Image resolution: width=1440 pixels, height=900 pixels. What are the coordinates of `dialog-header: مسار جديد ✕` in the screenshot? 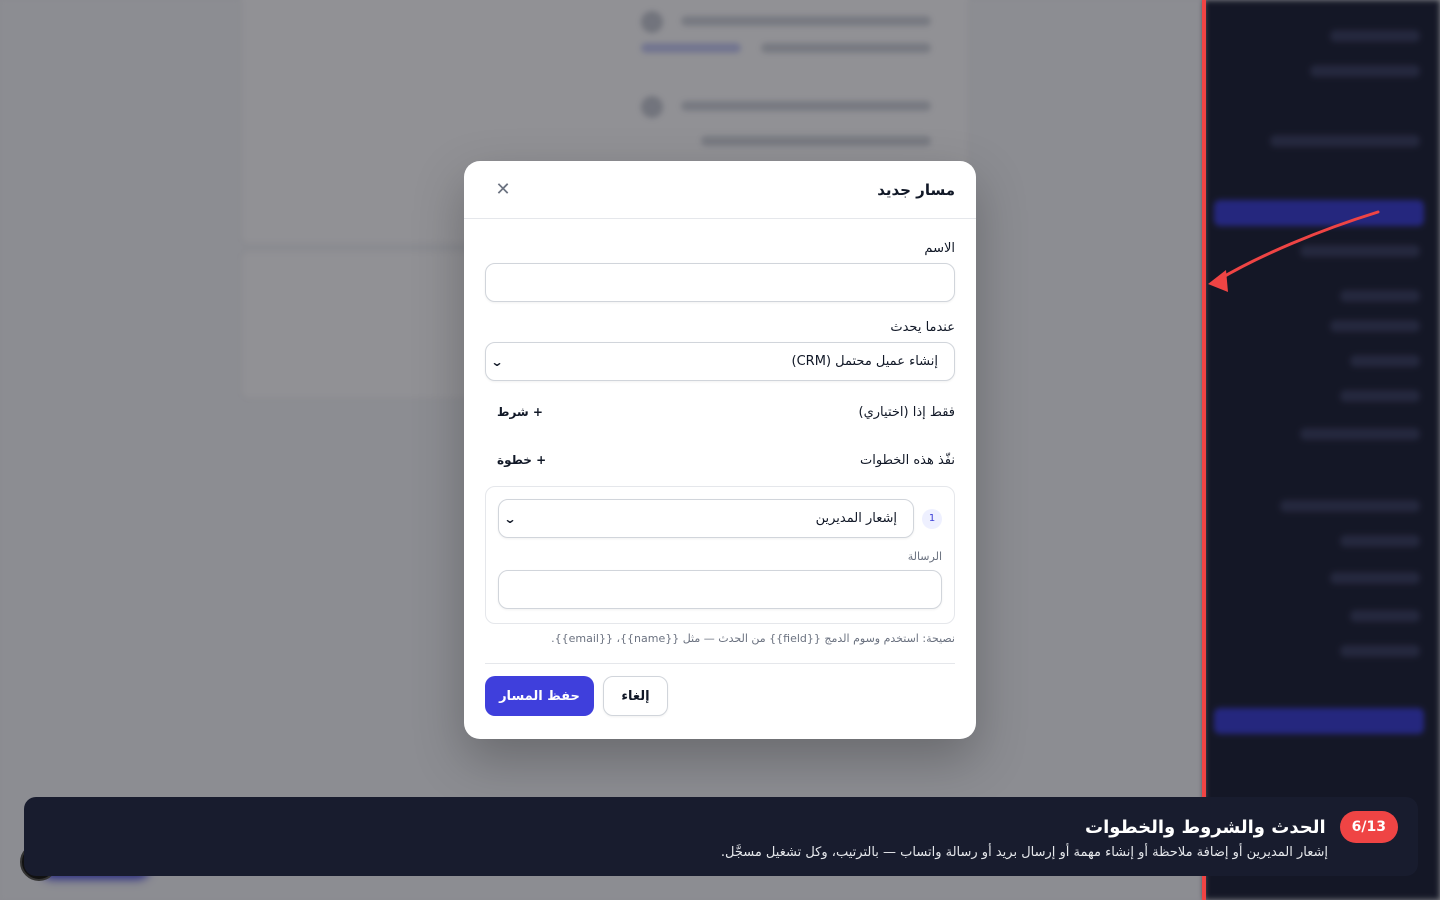 It's located at (720, 190).